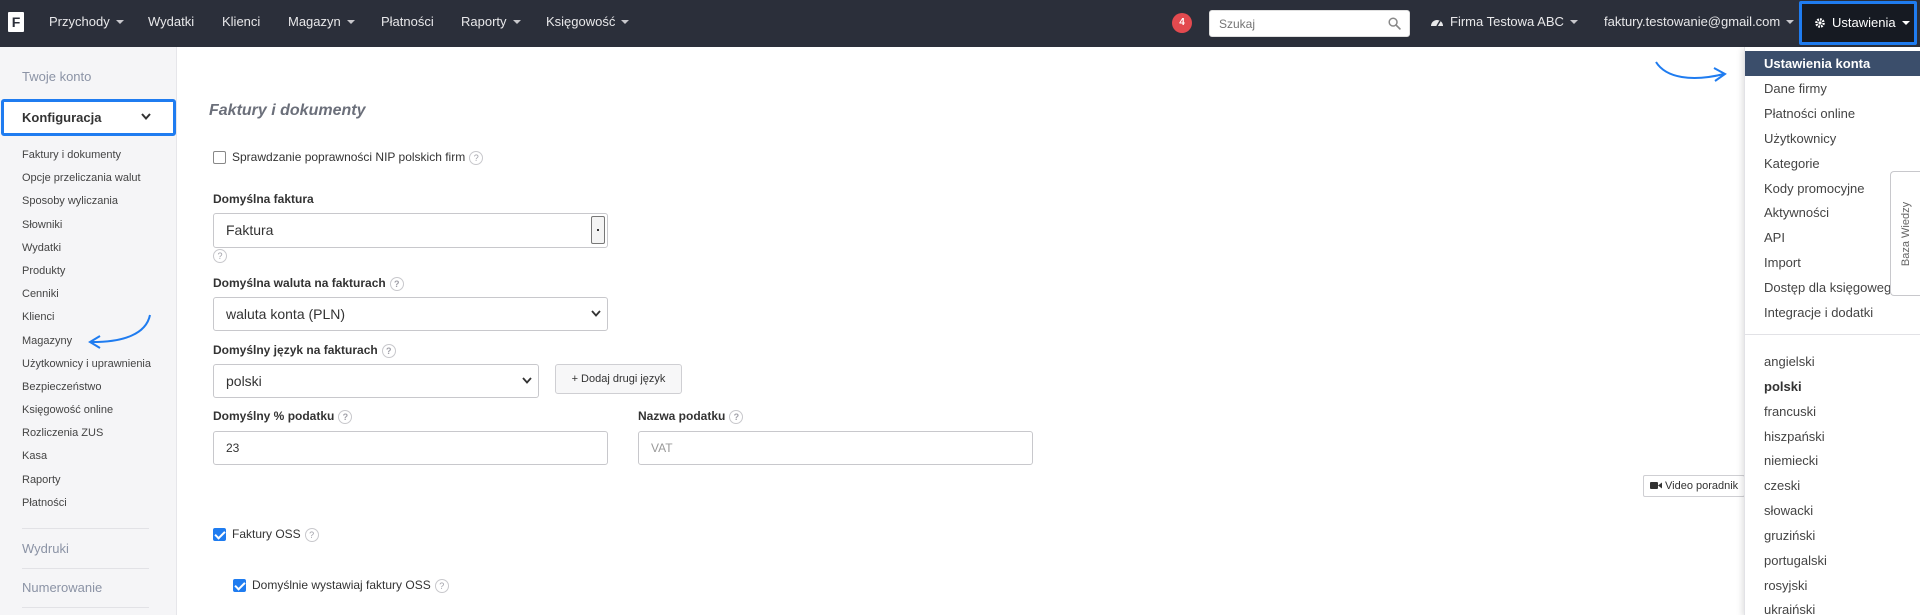  I want to click on nav-magazyn: Magazyn, so click(321, 23).